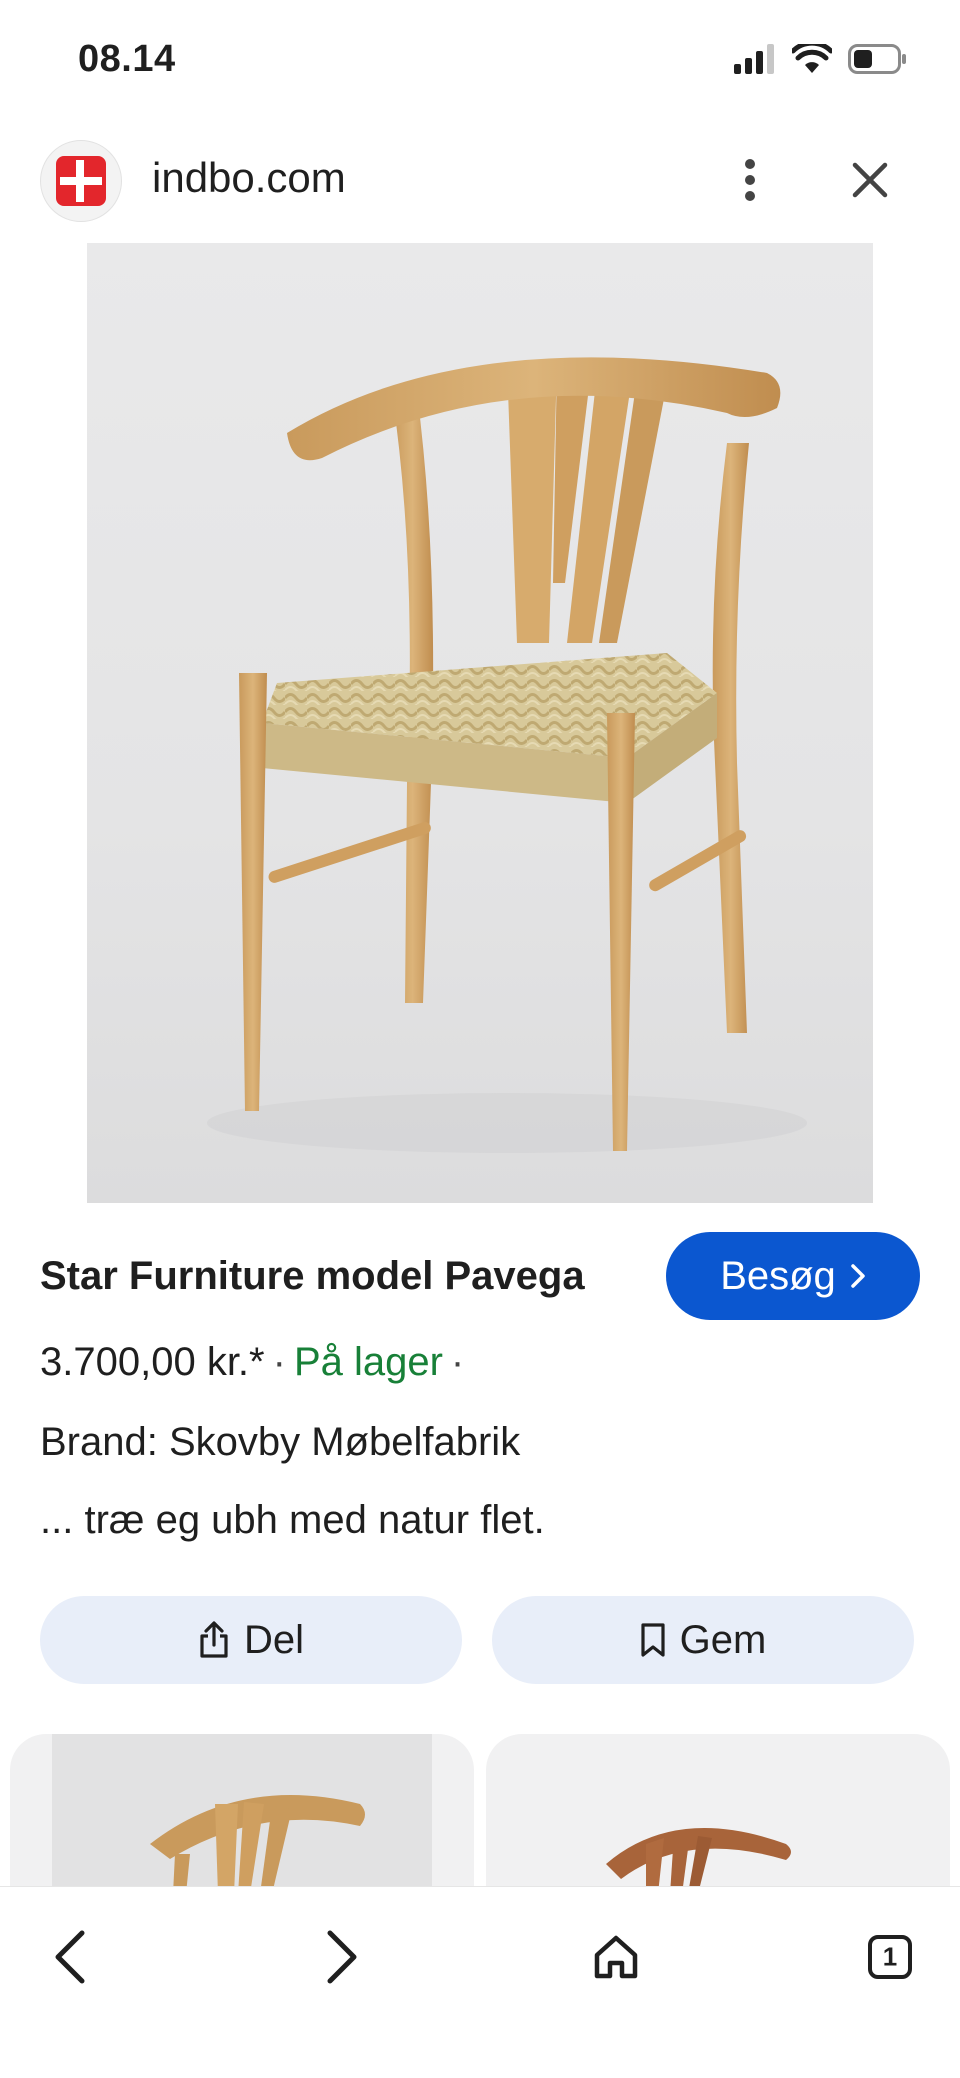 Image resolution: width=960 pixels, height=2078 pixels. Describe the element at coordinates (214, 1639) in the screenshot. I see `share-icon` at that location.